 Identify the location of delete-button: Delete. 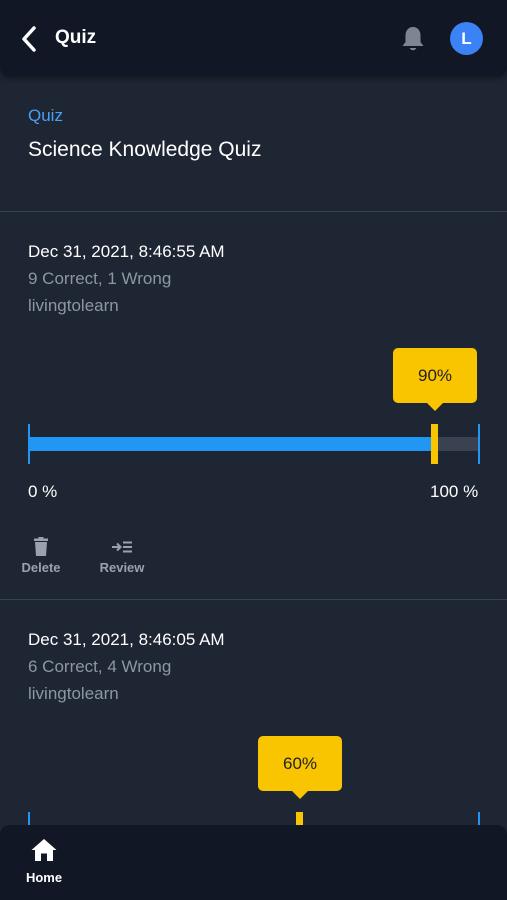
(41, 556).